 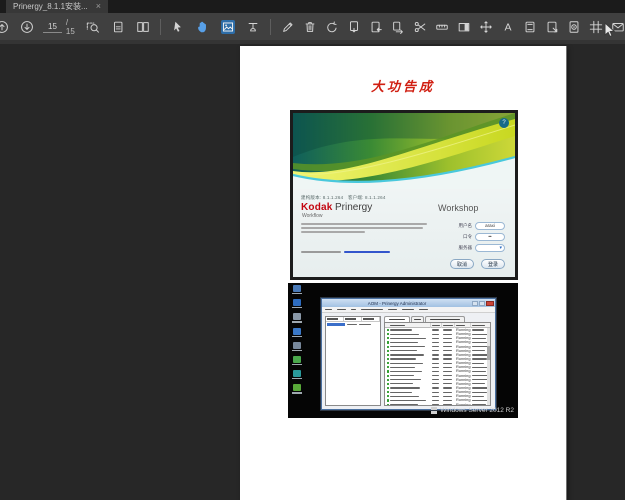 What do you see at coordinates (458, 208) in the screenshot?
I see `workshop-label: Workshop` at bounding box center [458, 208].